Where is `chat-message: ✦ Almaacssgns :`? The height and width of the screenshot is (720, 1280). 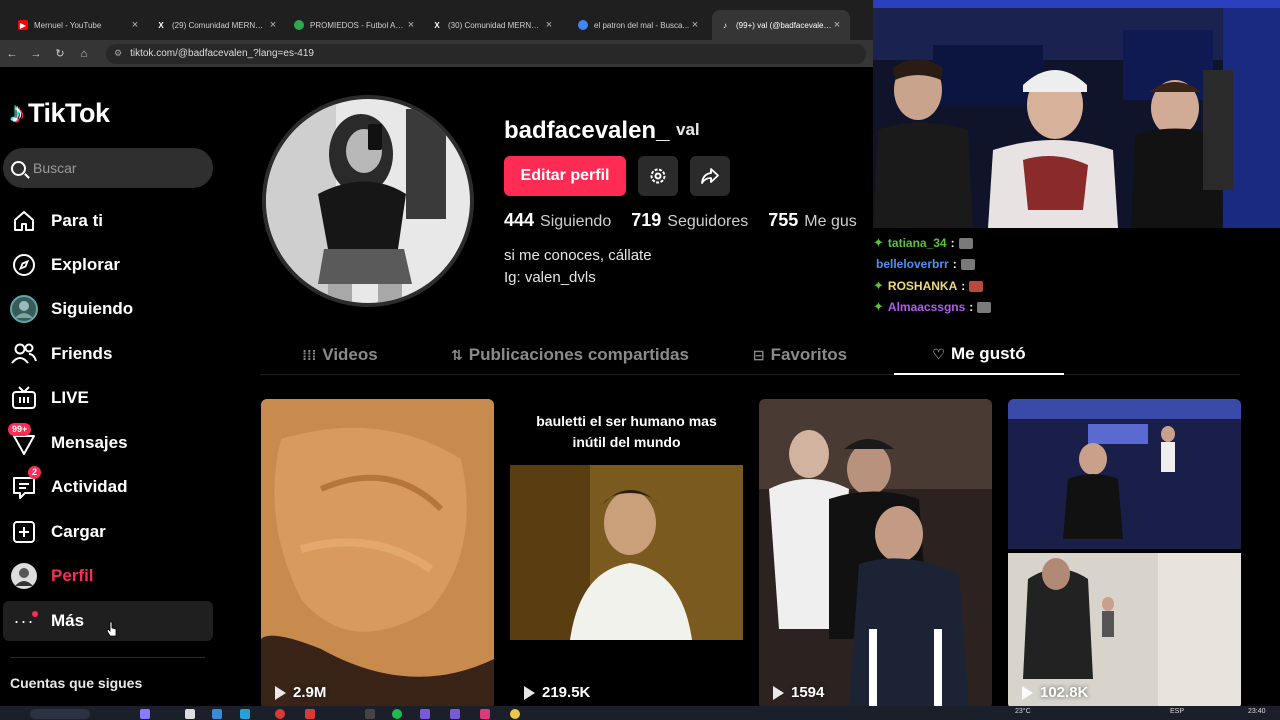
chat-message: ✦ Almaacssgns : is located at coordinates (932, 307).